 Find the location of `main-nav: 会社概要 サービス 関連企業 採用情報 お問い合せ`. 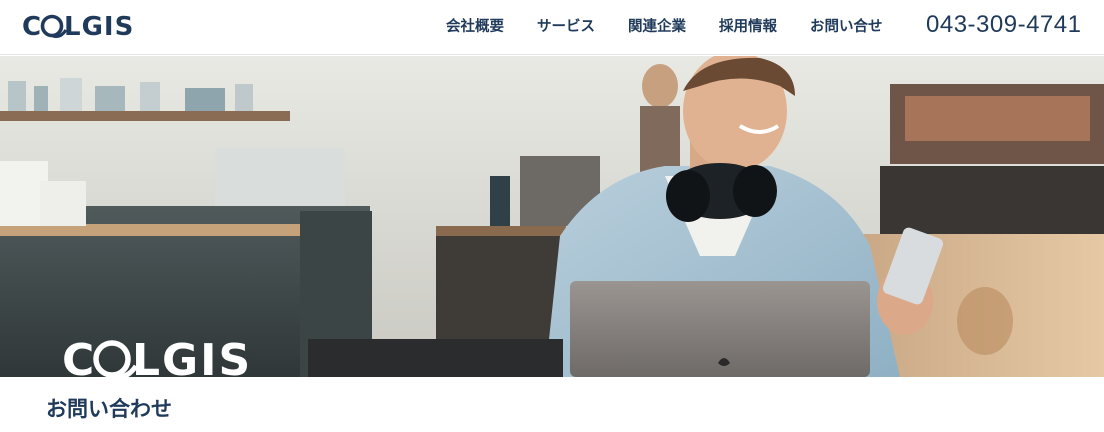

main-nav: 会社概要 サービス 関連企業 採用情報 お問い合せ is located at coordinates (676, 25).